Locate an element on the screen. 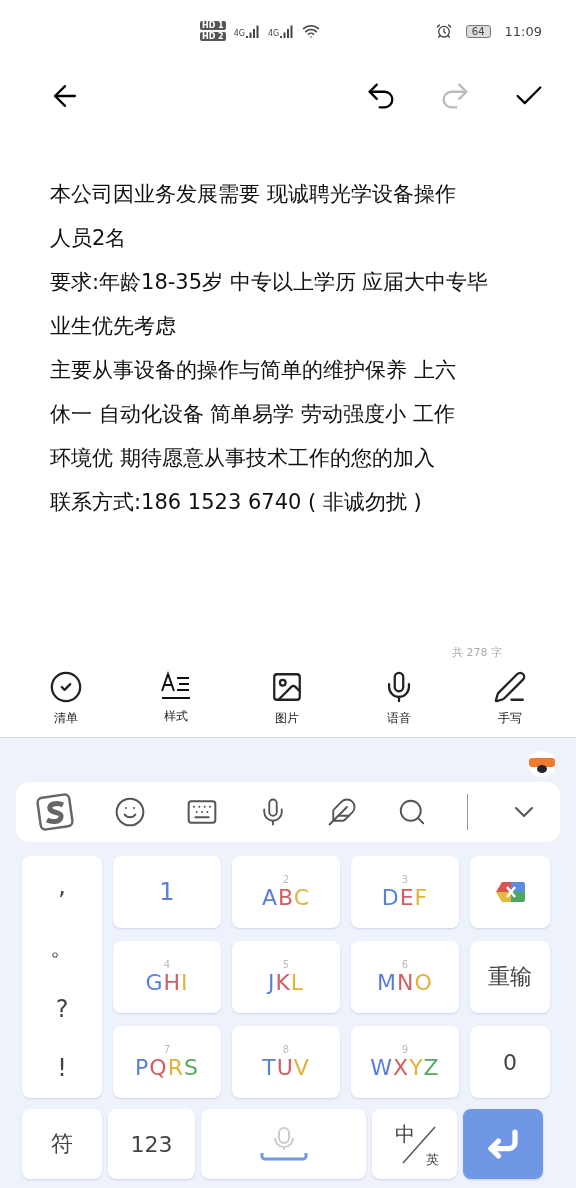  keyboard-key: 0 is located at coordinates (510, 1062).